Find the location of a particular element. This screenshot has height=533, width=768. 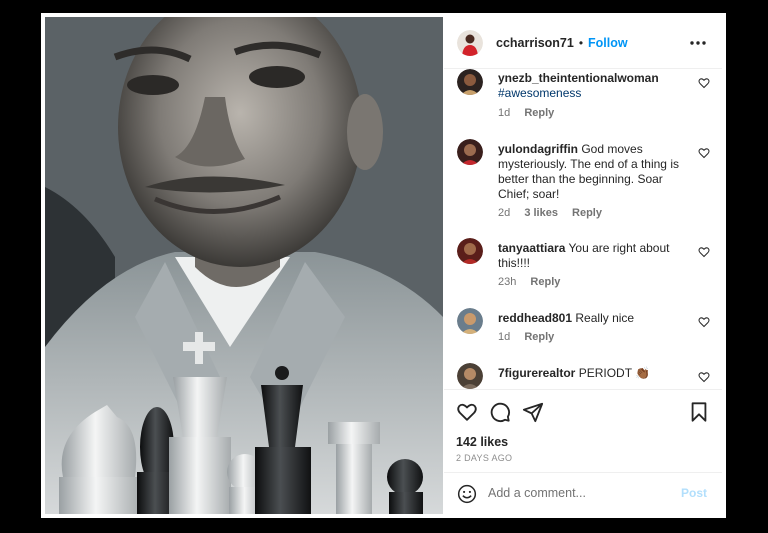

commenter-username: ynezb_theintentionalwoman is located at coordinates (578, 78).